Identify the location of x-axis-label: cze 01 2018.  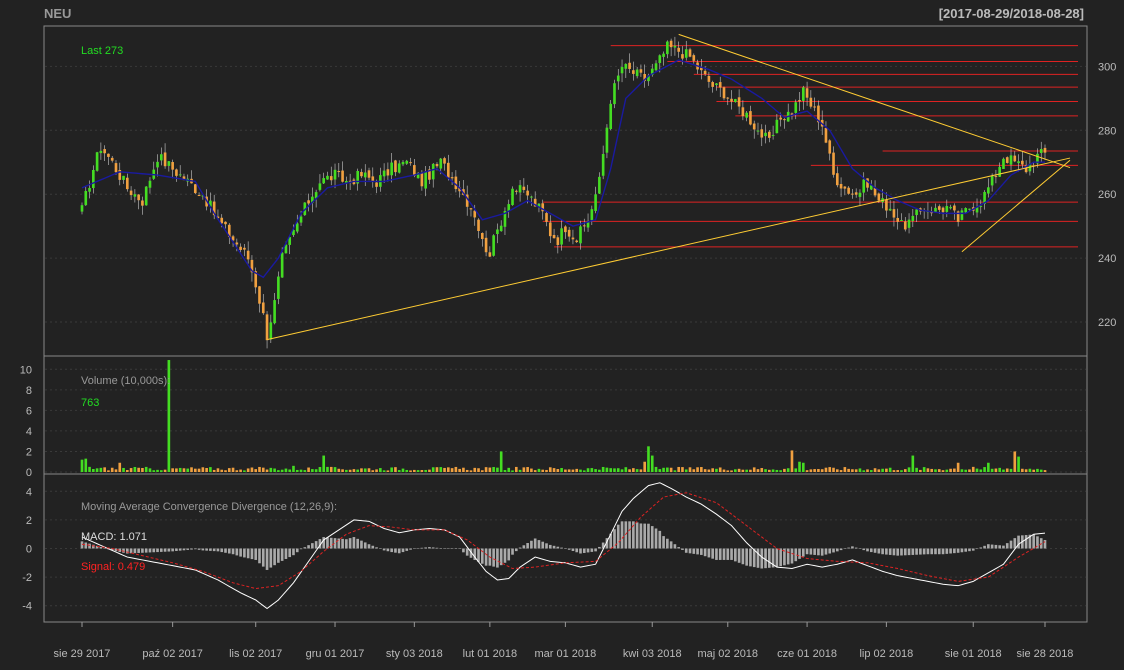
(807, 654).